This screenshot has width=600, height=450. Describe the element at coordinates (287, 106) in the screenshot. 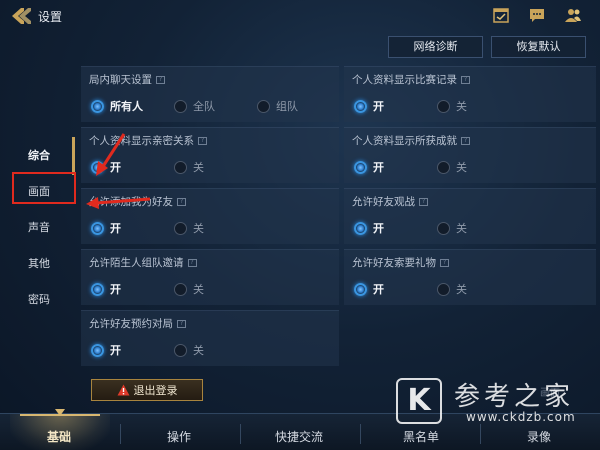

I see `option-label: 组队` at that location.